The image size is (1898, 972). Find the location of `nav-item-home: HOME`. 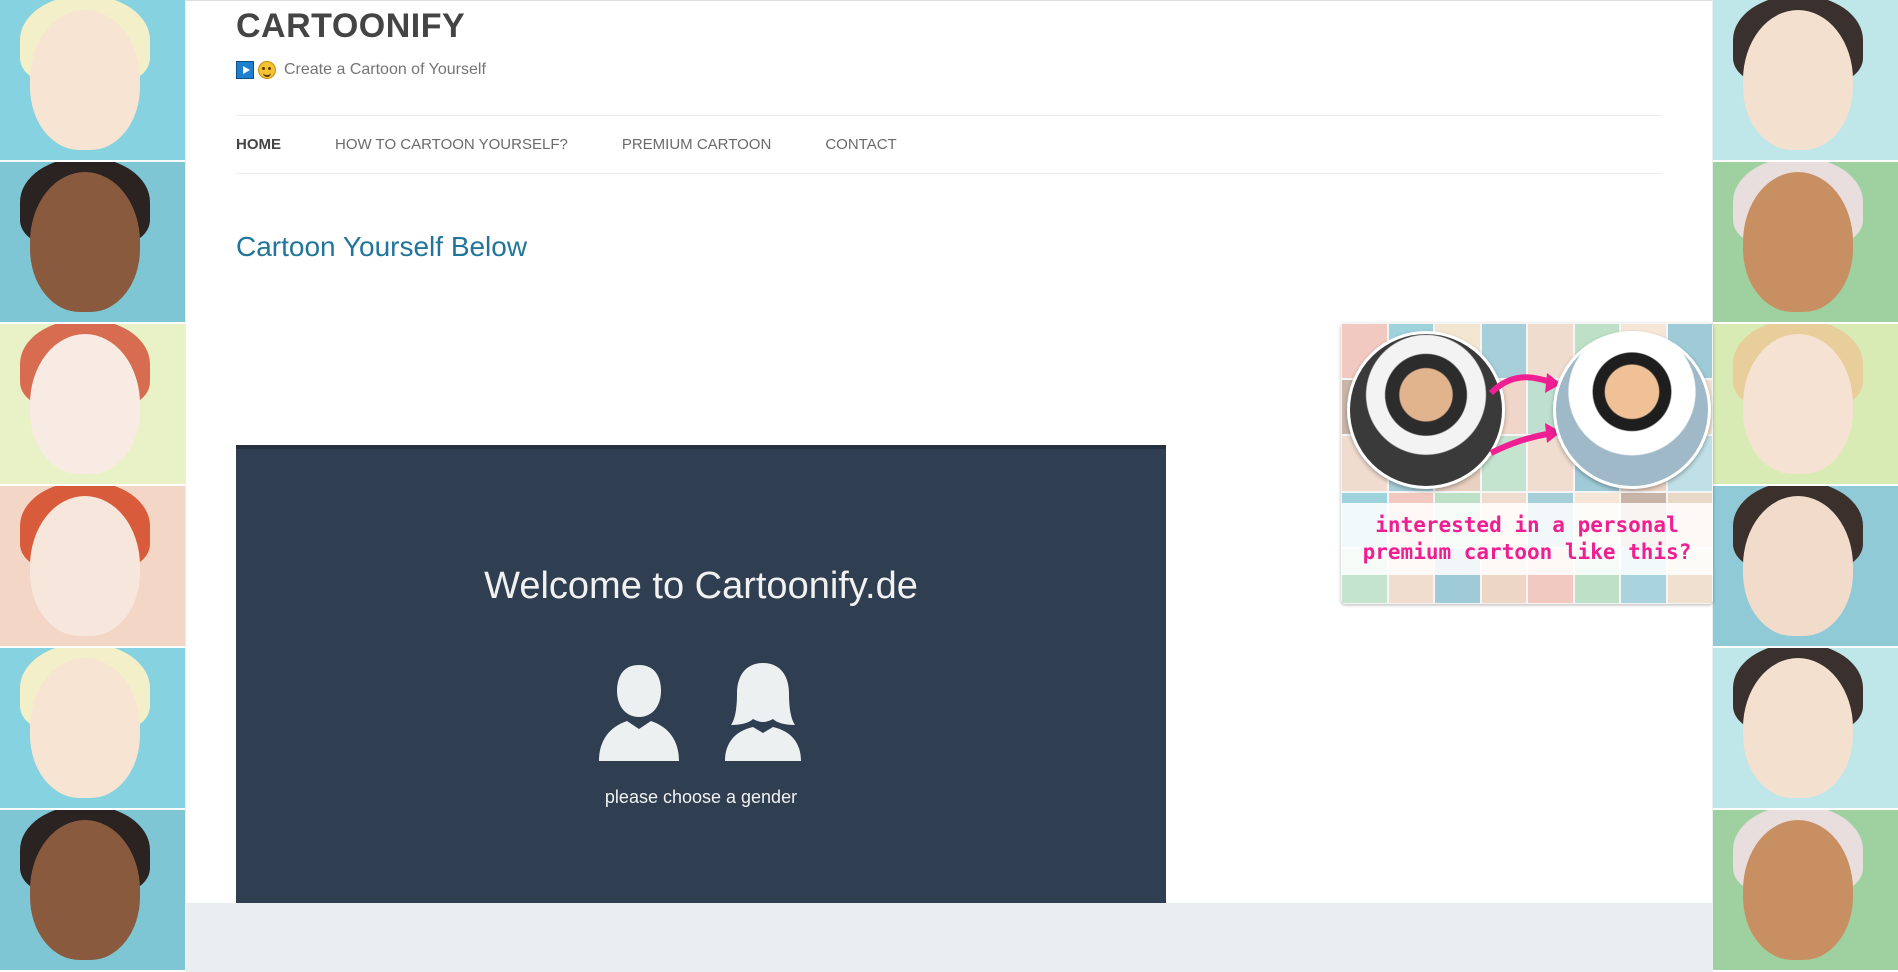

nav-item-home: HOME is located at coordinates (258, 144).